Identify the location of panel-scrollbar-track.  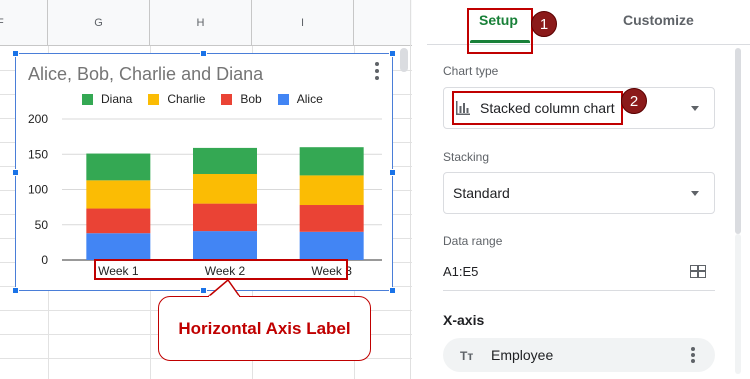
(738, 304).